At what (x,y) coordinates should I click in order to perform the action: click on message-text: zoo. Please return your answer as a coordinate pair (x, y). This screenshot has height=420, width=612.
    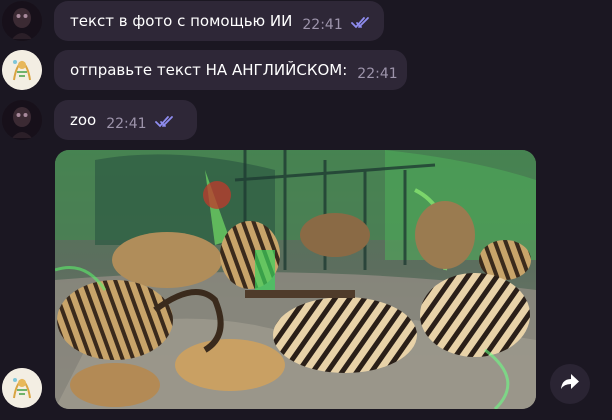
    Looking at the image, I should click on (83, 120).